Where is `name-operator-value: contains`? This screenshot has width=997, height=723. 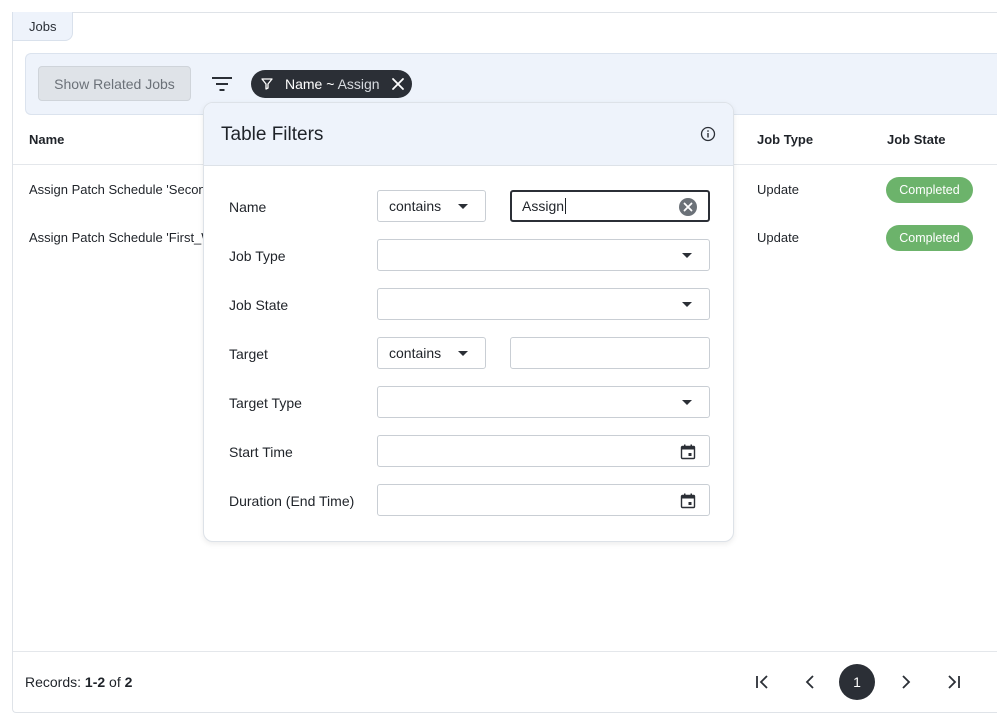 name-operator-value: contains is located at coordinates (415, 206).